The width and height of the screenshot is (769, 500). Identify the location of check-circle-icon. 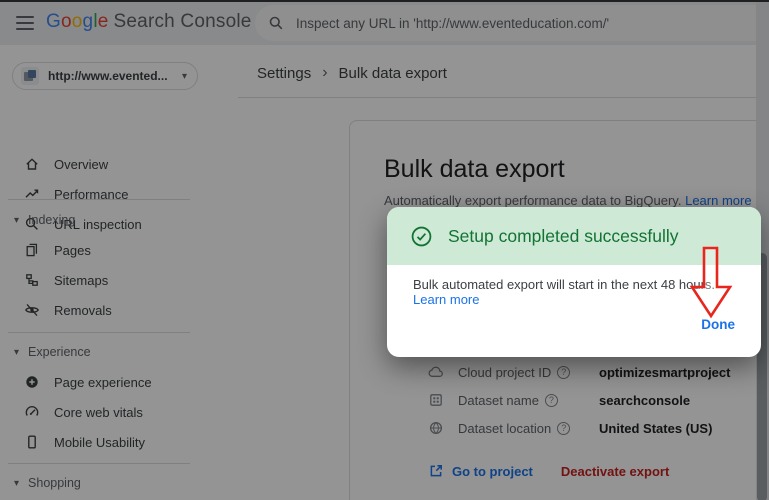
(421, 236).